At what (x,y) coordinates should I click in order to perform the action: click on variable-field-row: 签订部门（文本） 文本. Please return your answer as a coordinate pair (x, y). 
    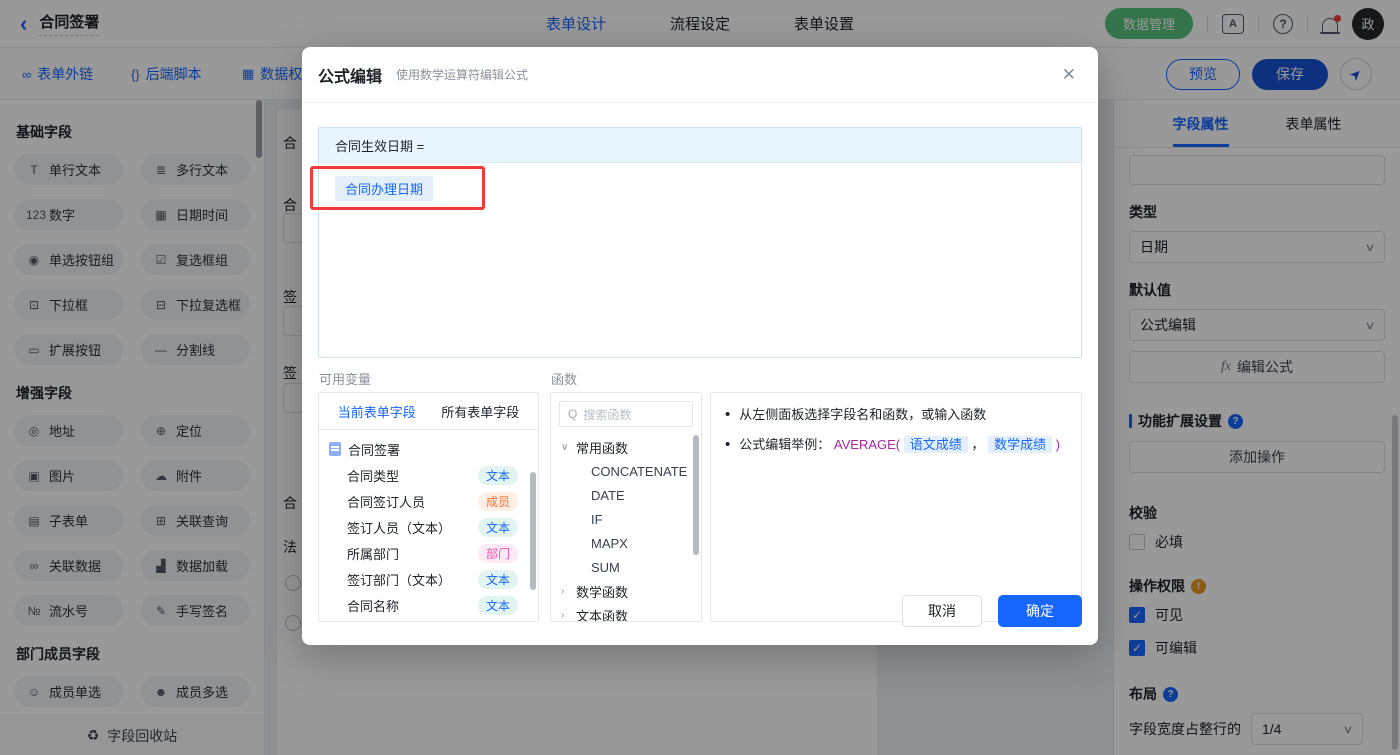
    Looking at the image, I should click on (429, 579).